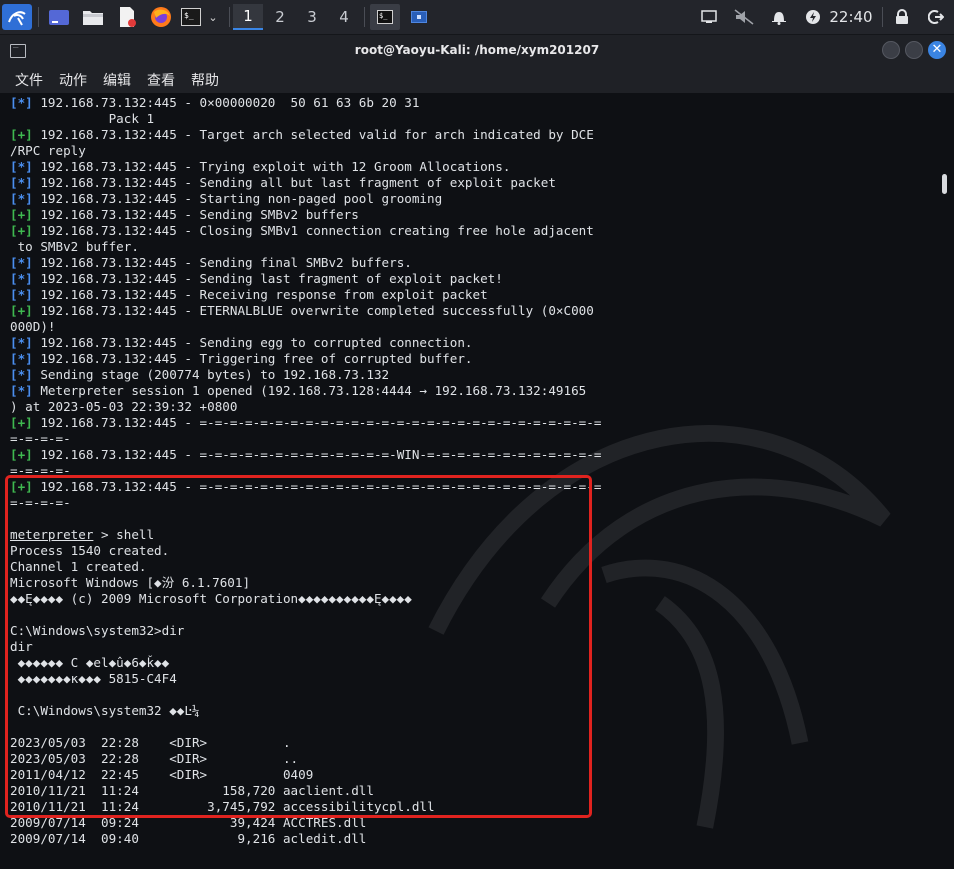 The image size is (954, 869). What do you see at coordinates (127, 17) in the screenshot?
I see `text-editor-icon` at bounding box center [127, 17].